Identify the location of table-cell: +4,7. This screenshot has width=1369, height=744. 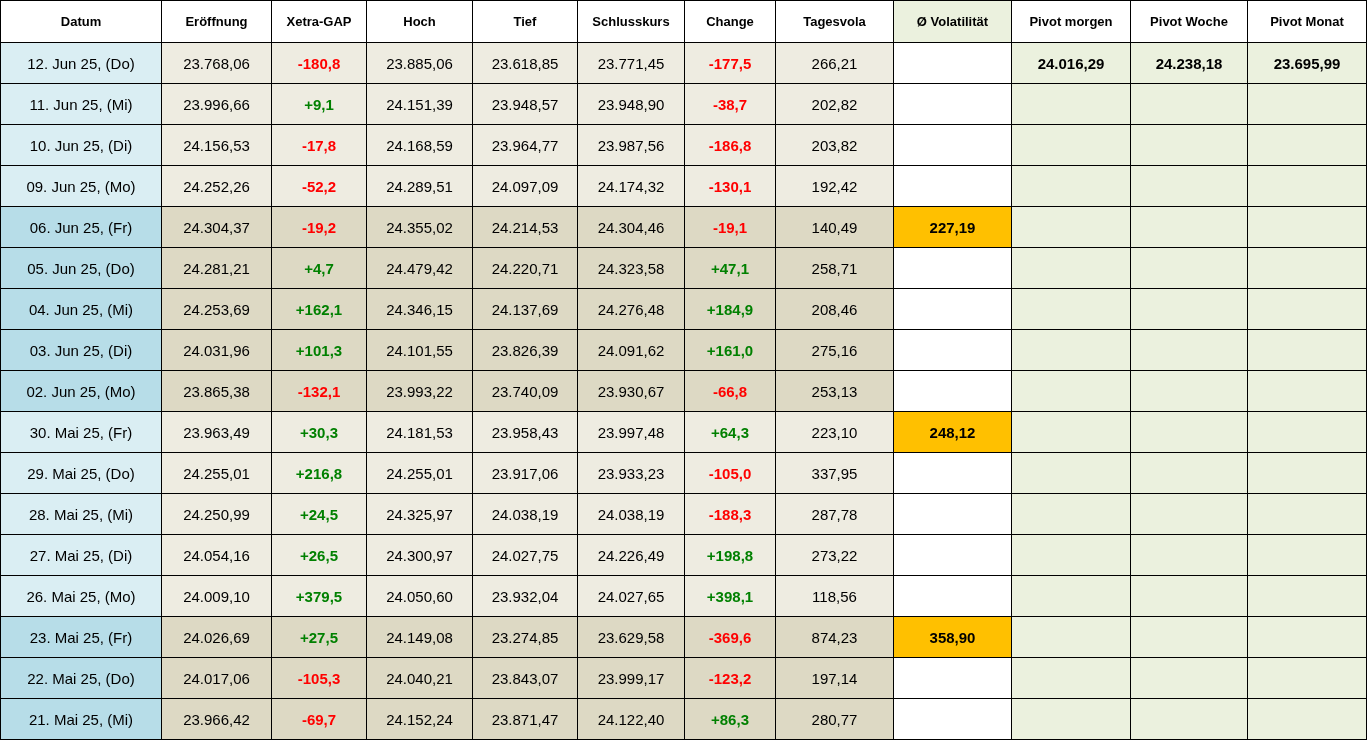
(319, 268).